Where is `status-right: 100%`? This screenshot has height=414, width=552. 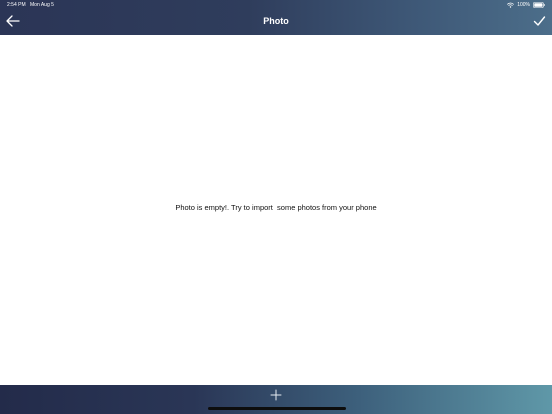 status-right: 100% is located at coordinates (526, 5).